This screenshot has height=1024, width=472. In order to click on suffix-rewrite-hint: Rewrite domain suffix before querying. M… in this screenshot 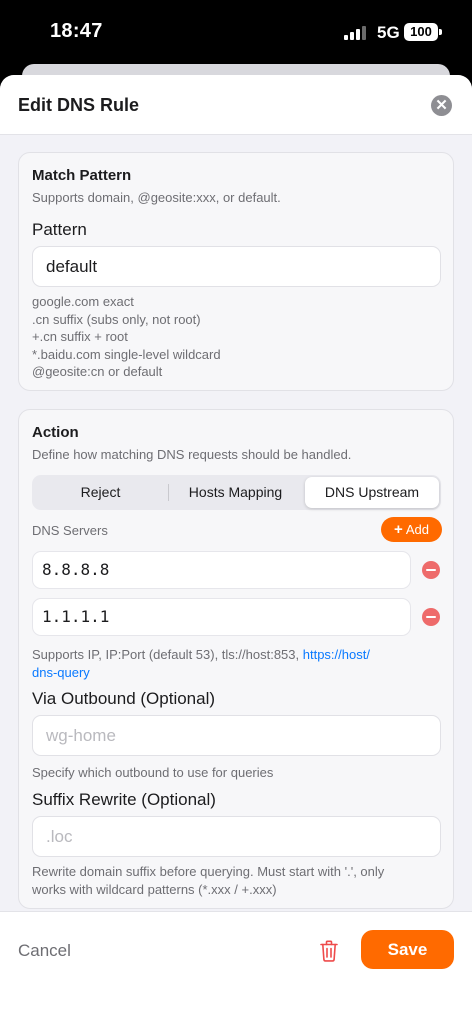, I will do `click(236, 880)`.